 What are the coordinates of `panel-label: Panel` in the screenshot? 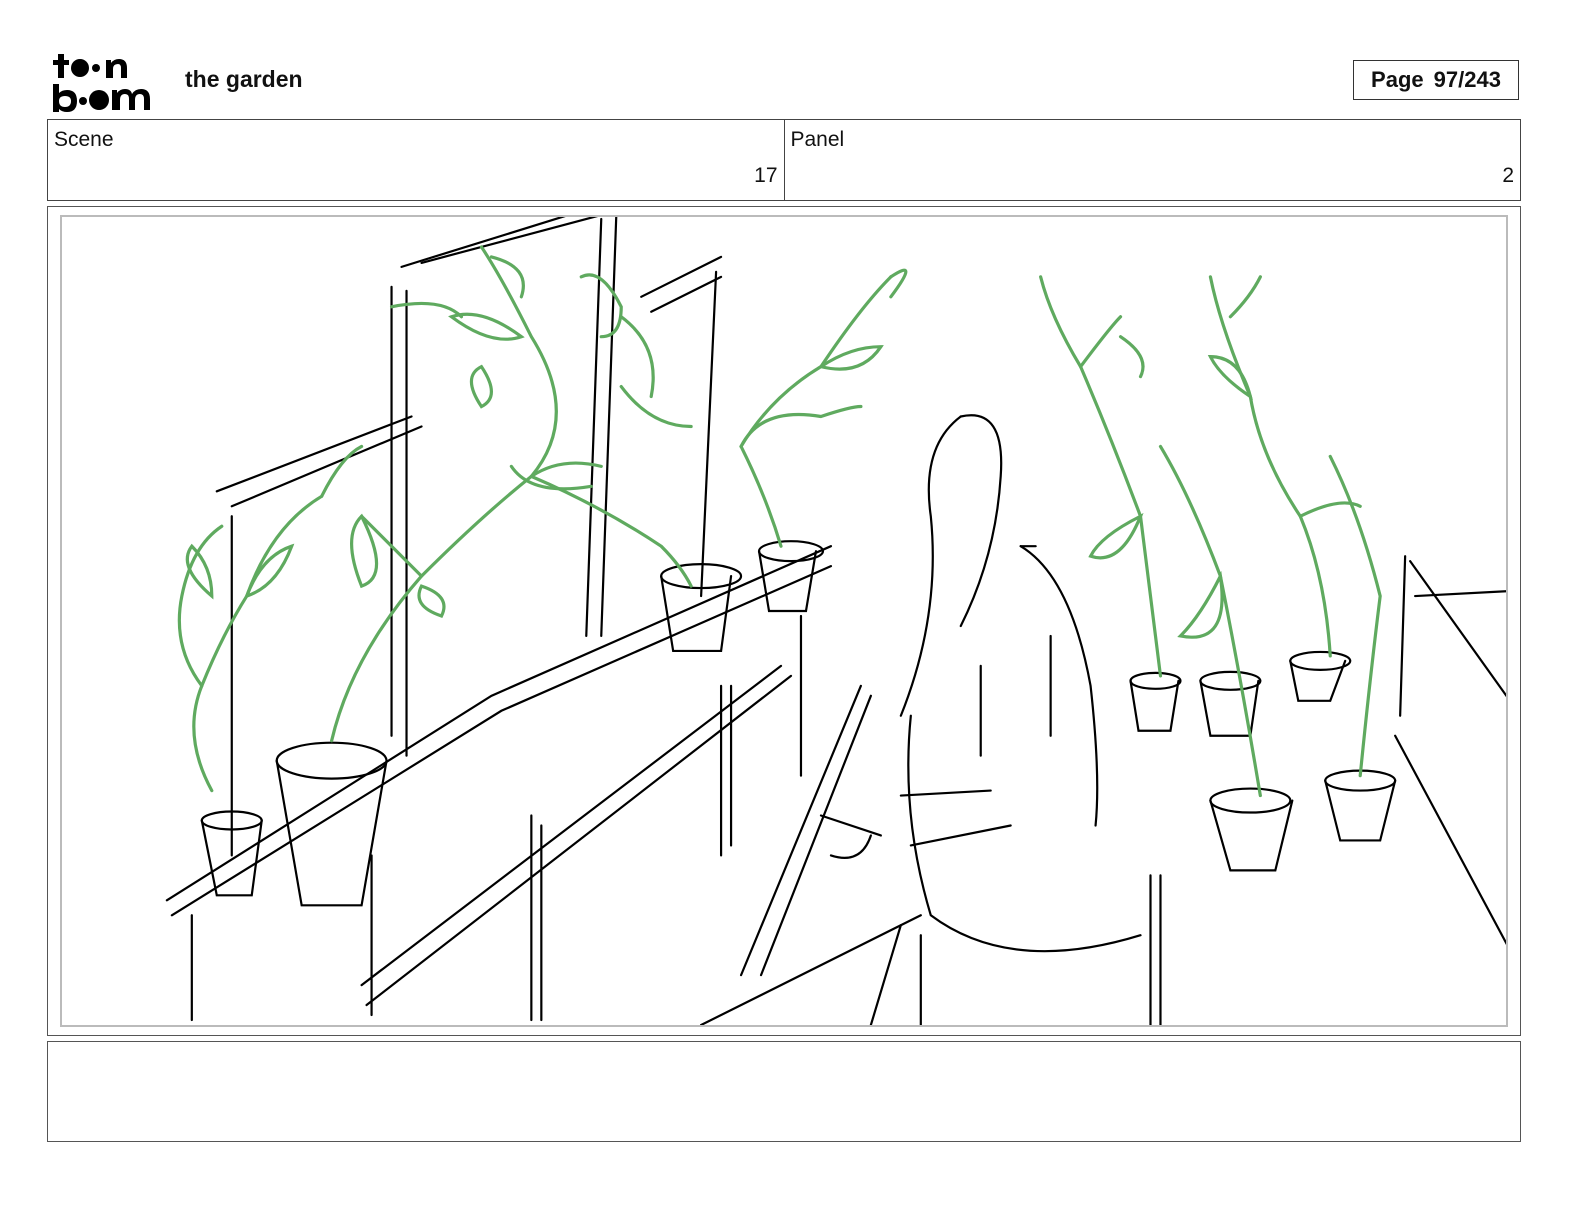 It's located at (817, 139).